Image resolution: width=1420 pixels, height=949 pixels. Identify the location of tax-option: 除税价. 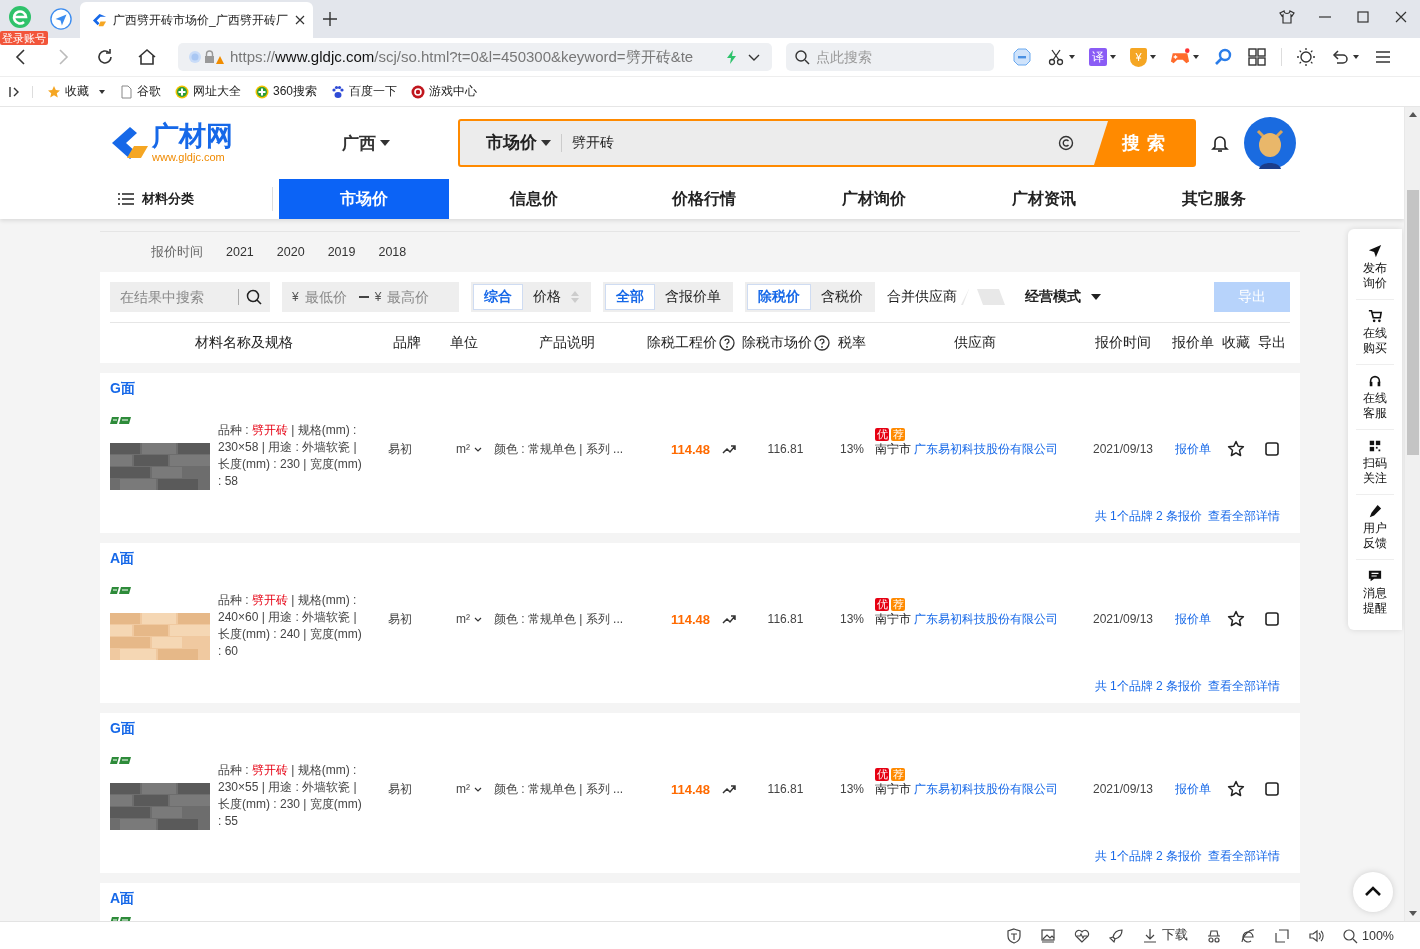
(779, 297).